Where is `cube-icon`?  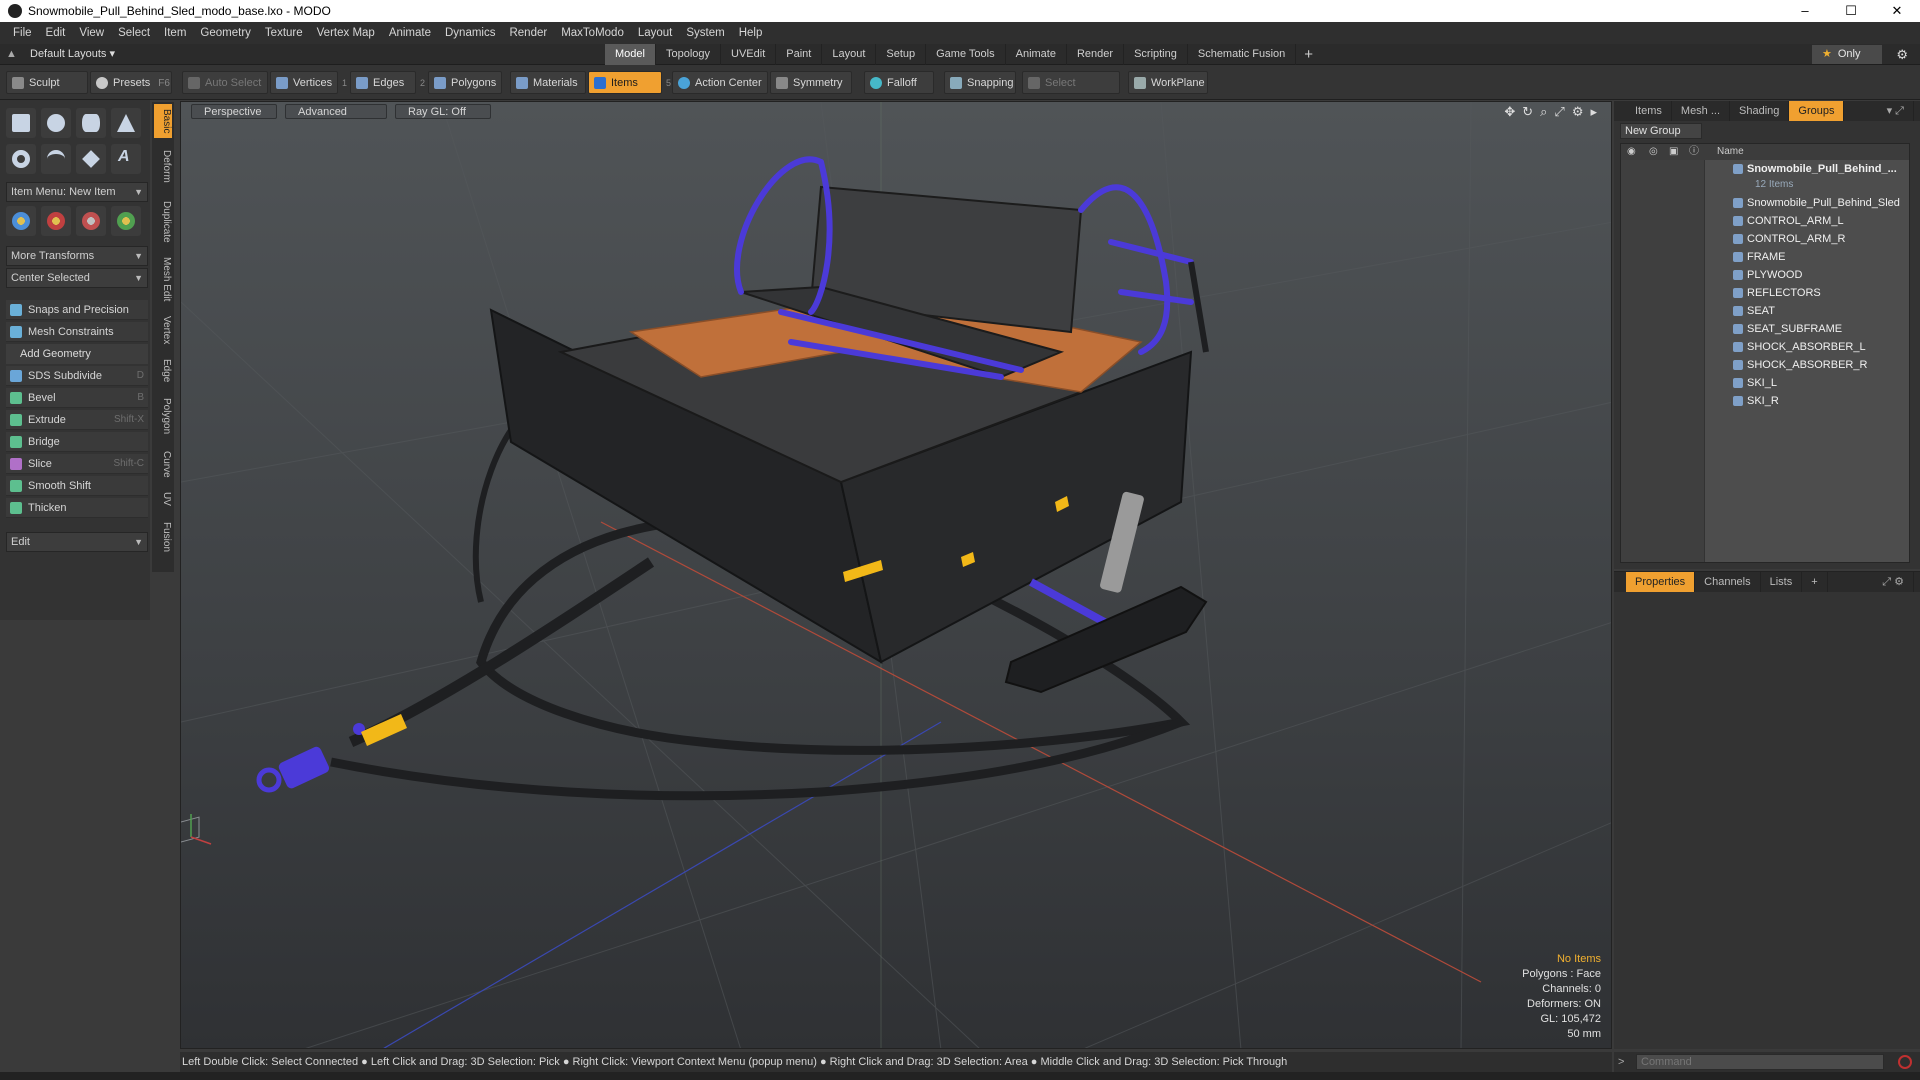
cube-icon is located at coordinates (21, 123).